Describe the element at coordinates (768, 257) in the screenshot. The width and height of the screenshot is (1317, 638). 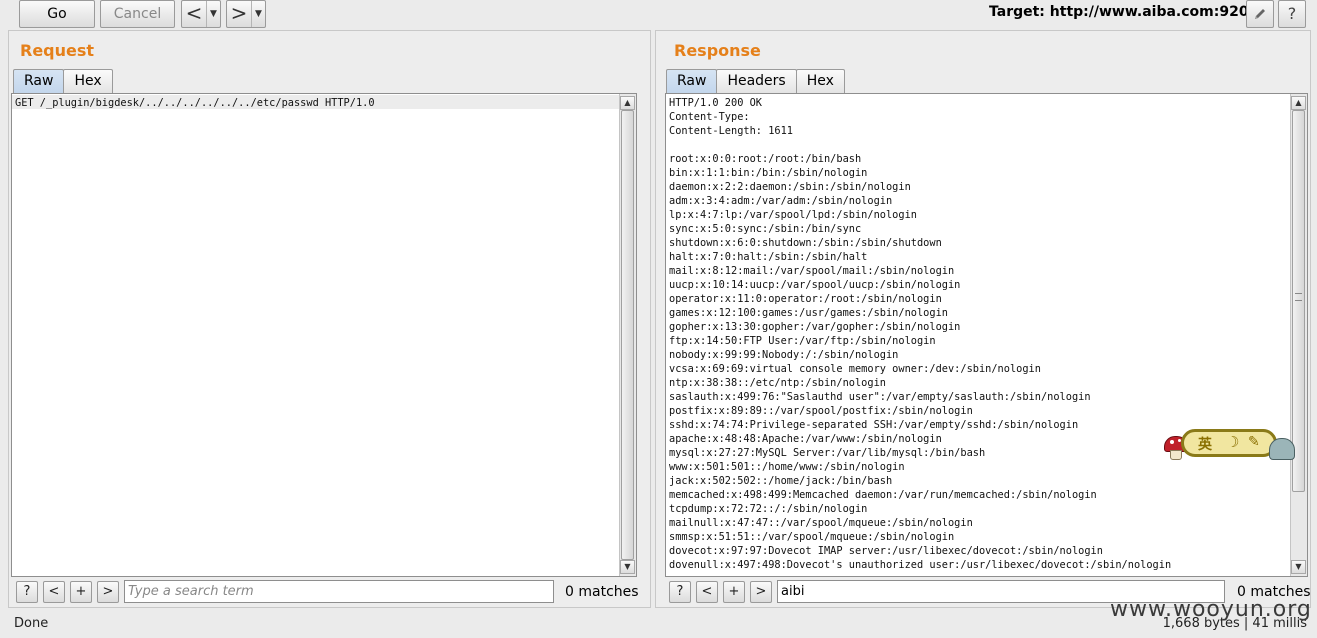
I see `response-line: halt:x:7:0:halt:/sbin:/sbin/halt` at that location.